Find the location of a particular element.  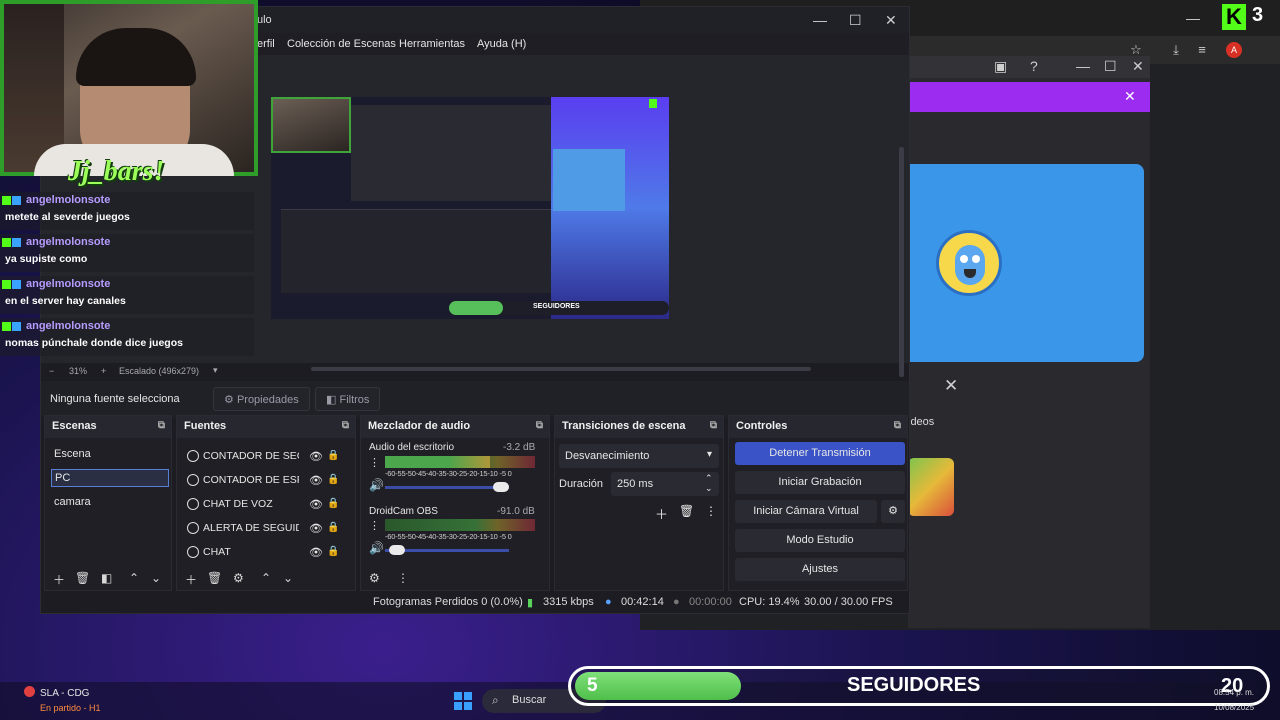

zoom-controls: − 31% + Escalado (496x279) ▾ is located at coordinates (161, 372).